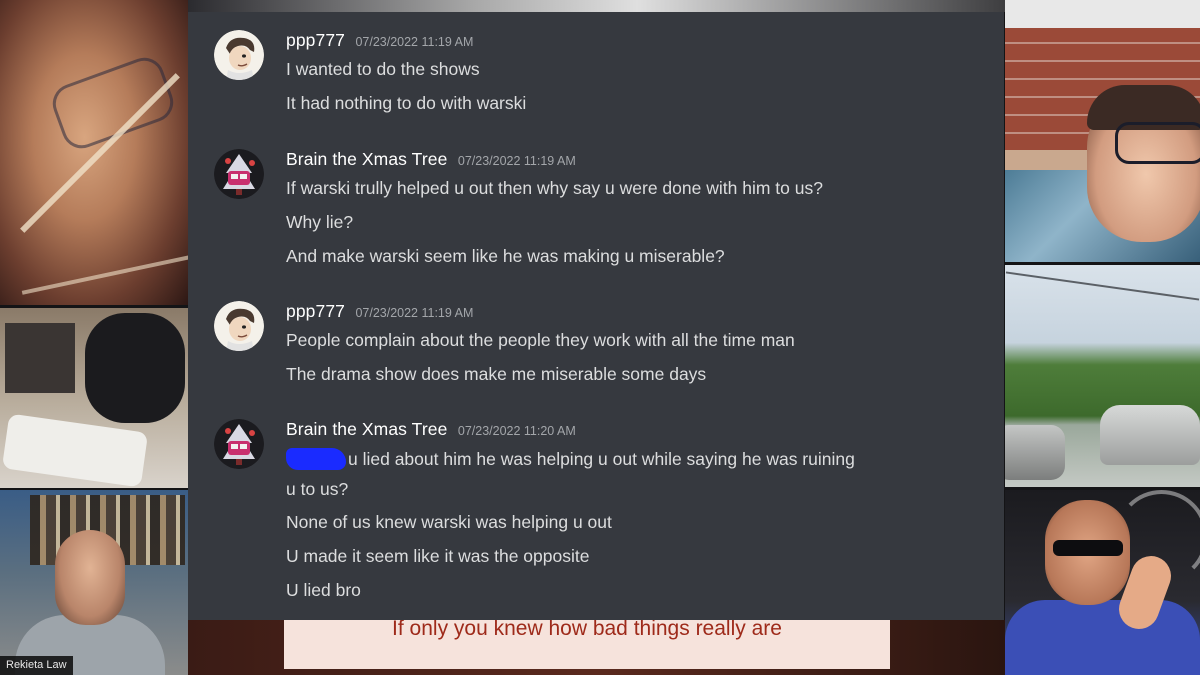 Image resolution: width=1200 pixels, height=675 pixels. I want to click on shirt-shape, so click(1102, 637).